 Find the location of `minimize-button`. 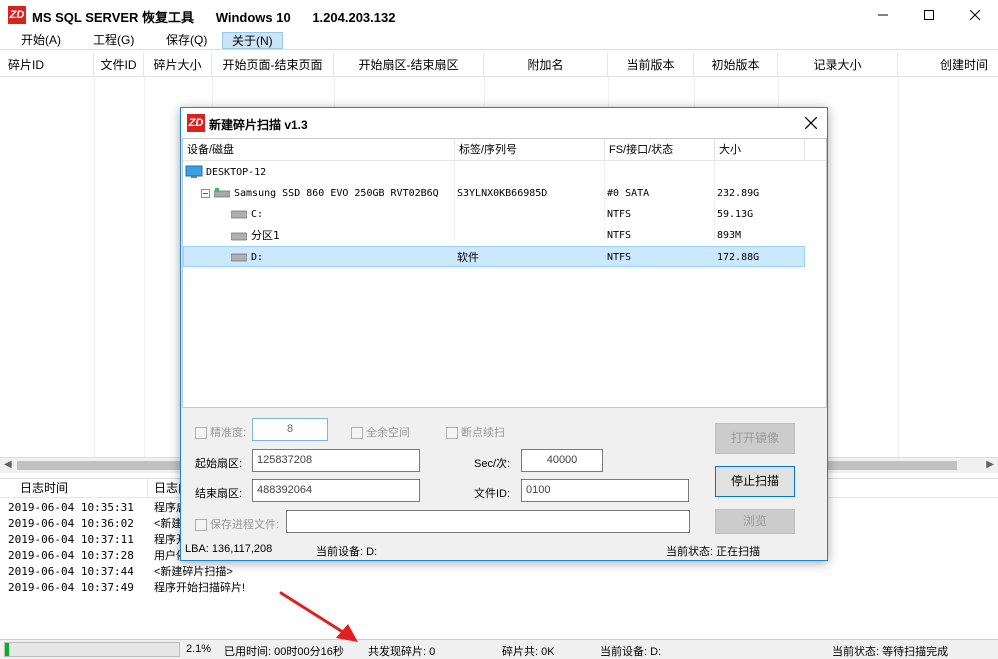

minimize-button is located at coordinates (883, 15).